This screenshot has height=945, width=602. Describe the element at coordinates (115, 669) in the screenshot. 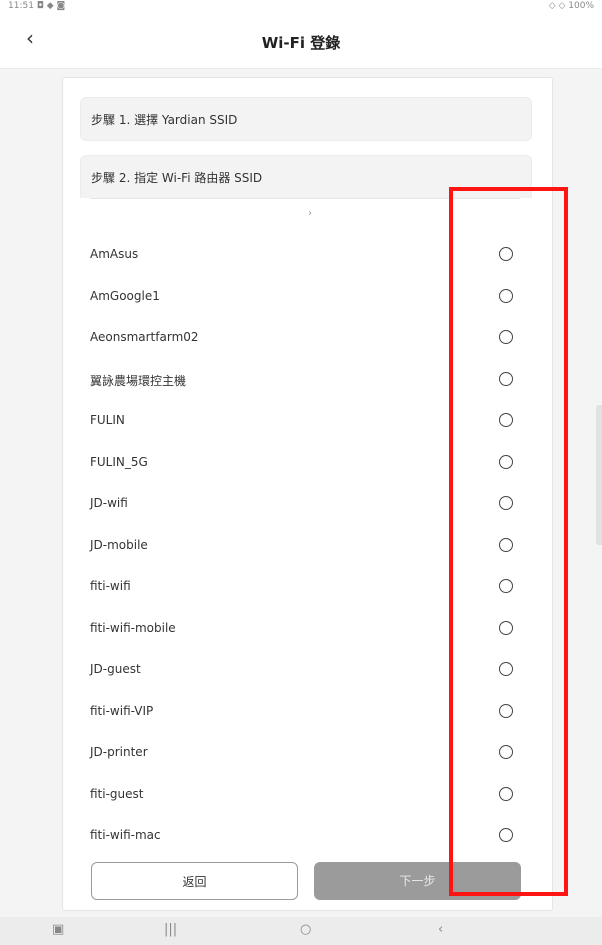

I see `ssid-label: JD-guest` at that location.